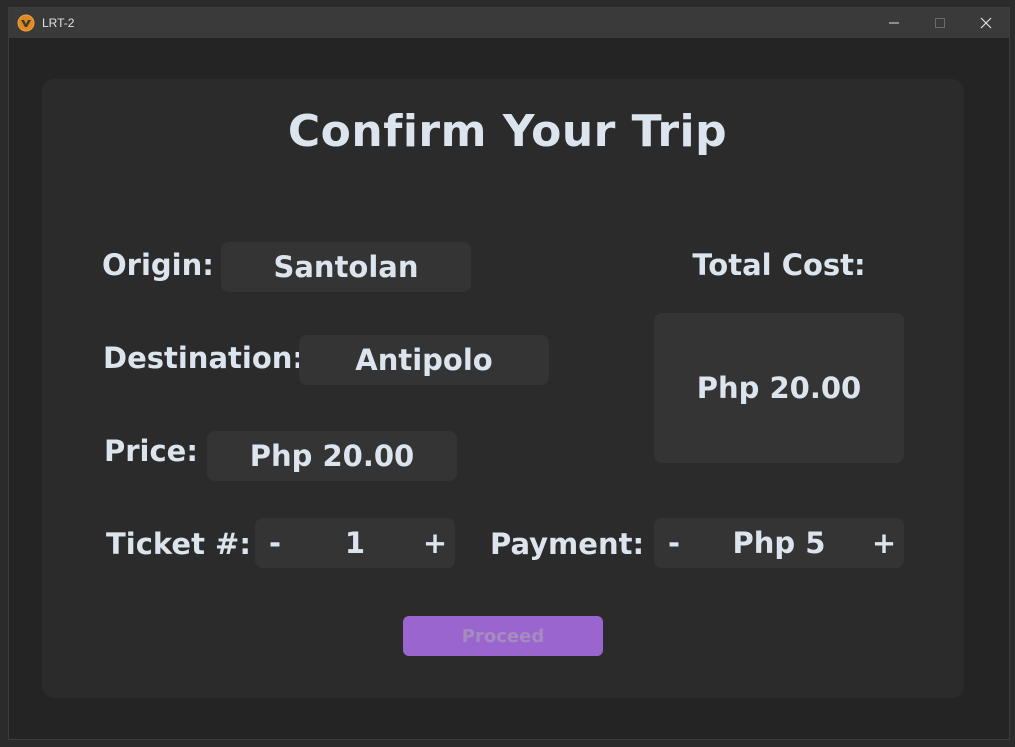 The width and height of the screenshot is (1015, 747). Describe the element at coordinates (346, 267) in the screenshot. I see `origin-field: Santolan` at that location.